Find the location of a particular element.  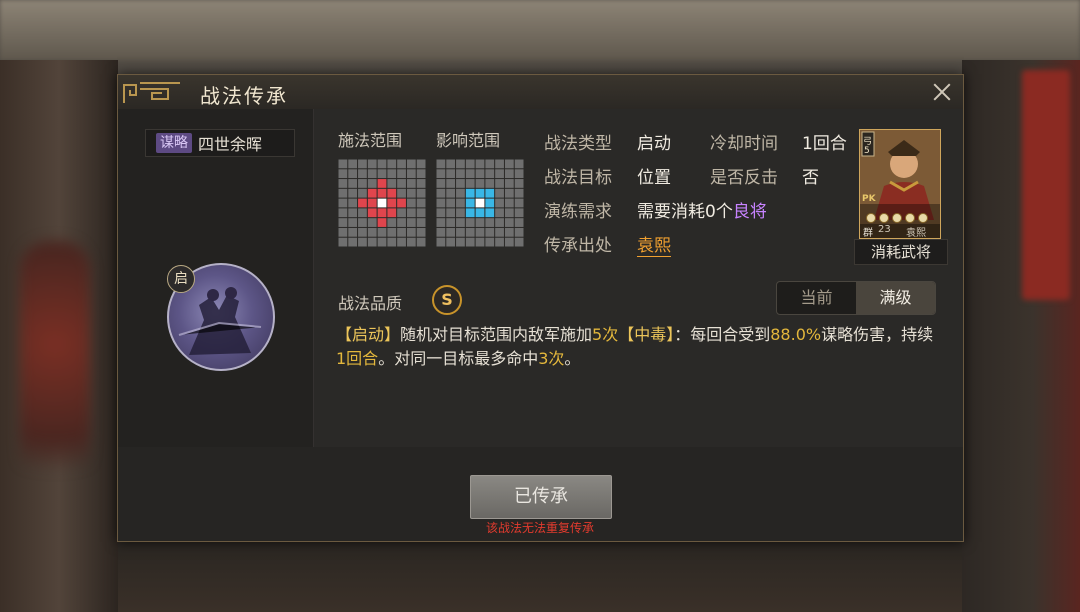

counter-label: 是否反击 is located at coordinates (744, 178).